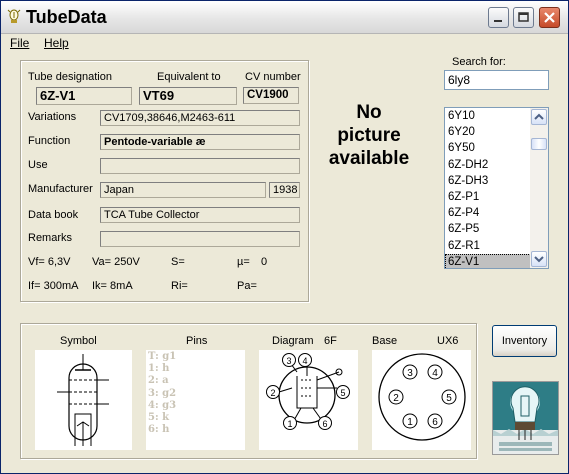 The image size is (569, 474). Describe the element at coordinates (271, 95) in the screenshot. I see `cv-number-field: CV1900` at that location.